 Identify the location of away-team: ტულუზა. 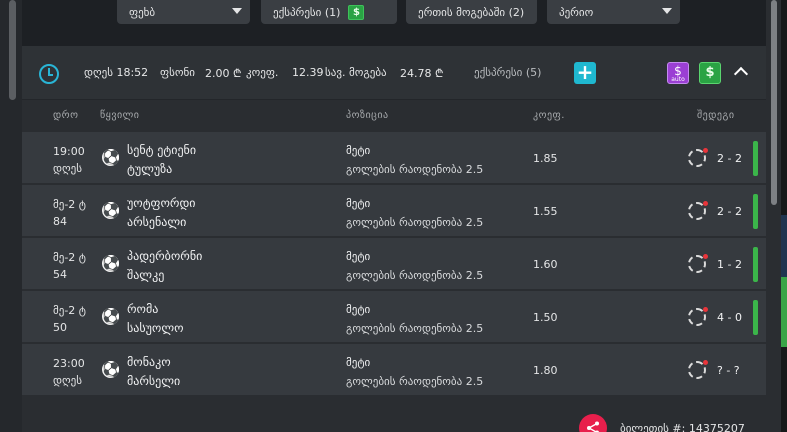
(150, 169).